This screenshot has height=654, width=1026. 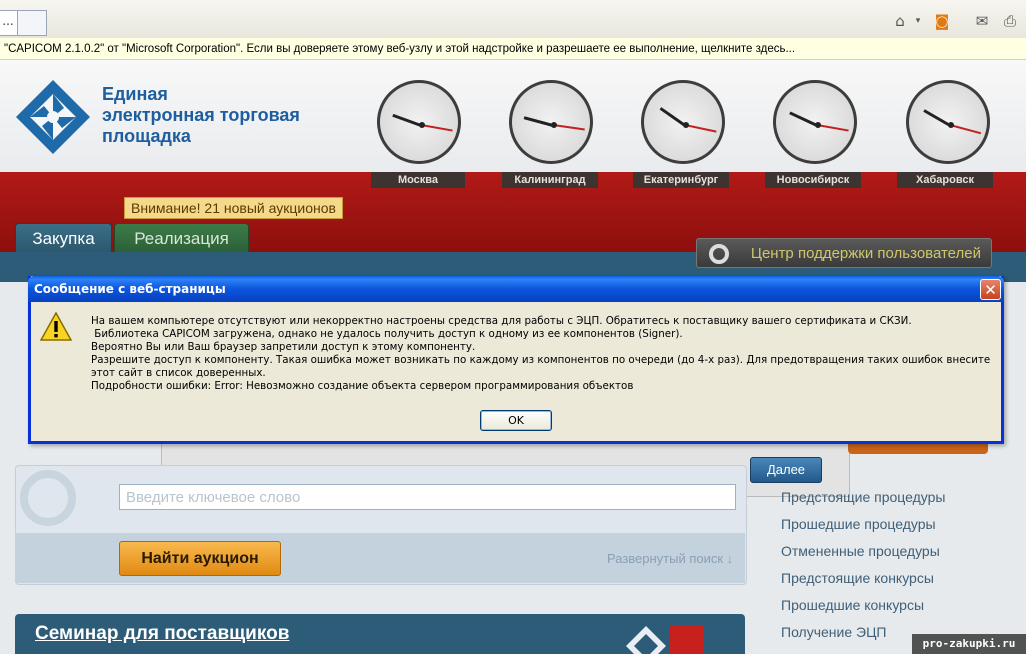 What do you see at coordinates (865, 253) in the screenshot?
I see `support-center-label: Центр поддержки пользователей` at bounding box center [865, 253].